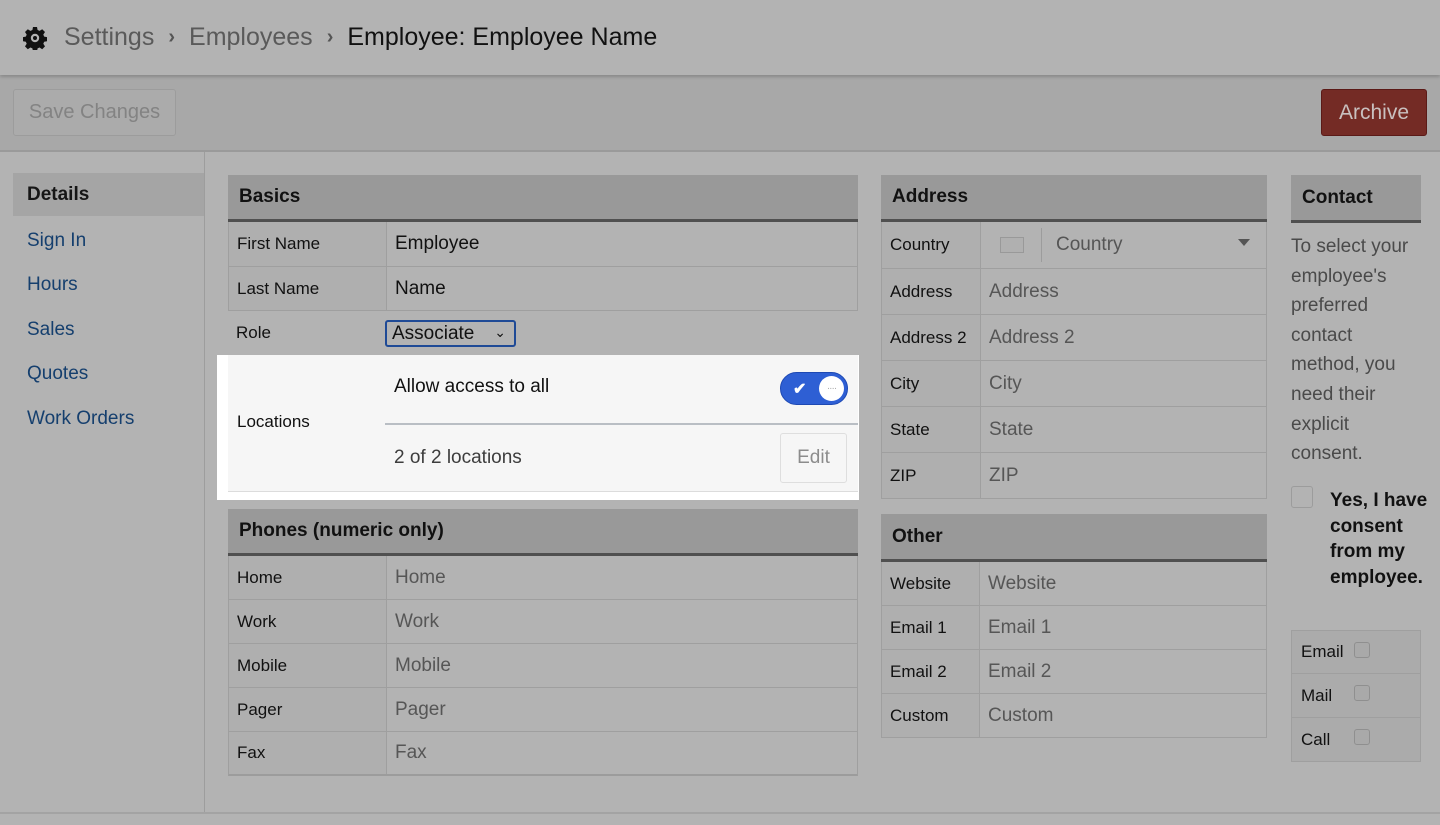  I want to click on work-phone-label: Work, so click(308, 621).